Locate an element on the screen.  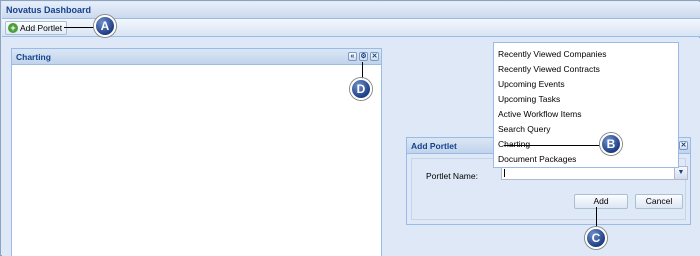
add-portlet-label: Add Portlet is located at coordinates (41, 28).